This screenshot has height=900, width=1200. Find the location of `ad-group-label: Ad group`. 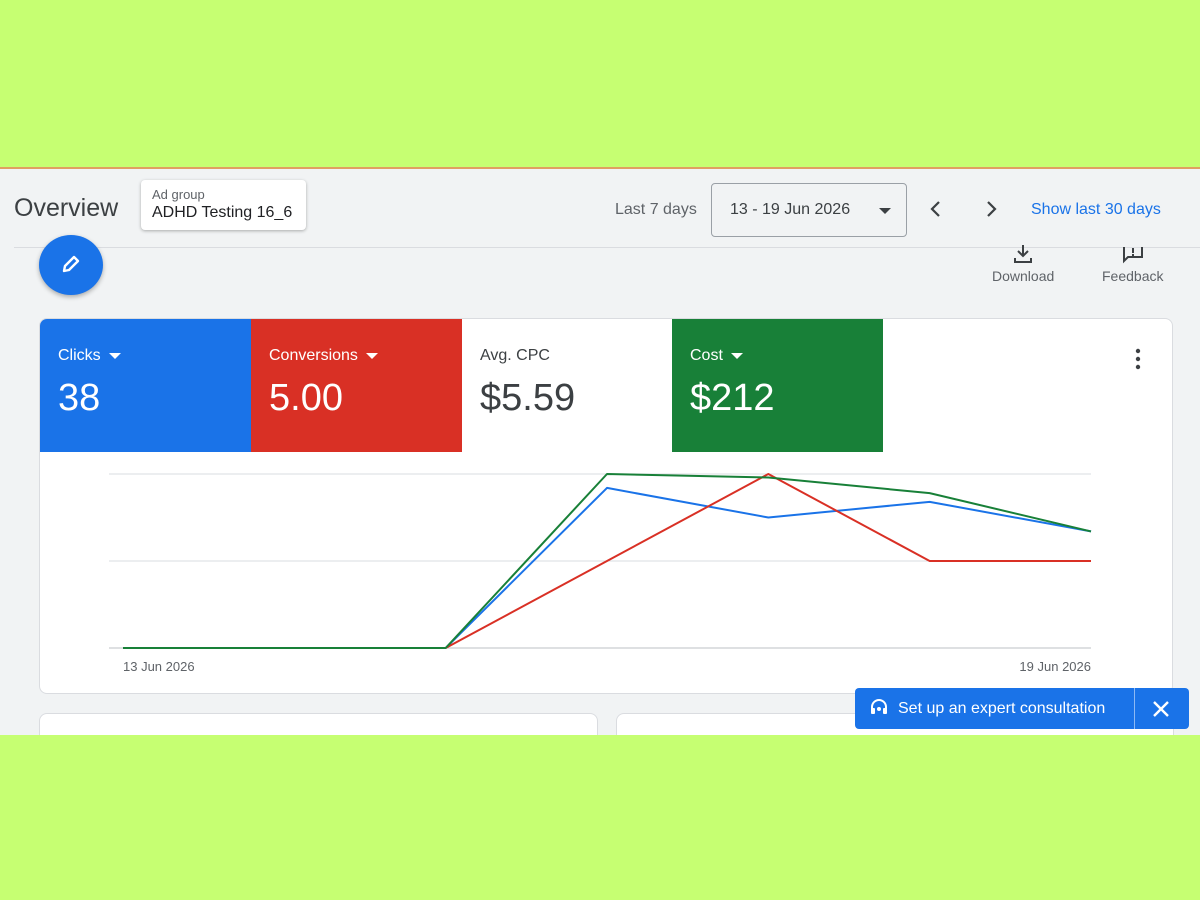

ad-group-label: Ad group is located at coordinates (178, 194).